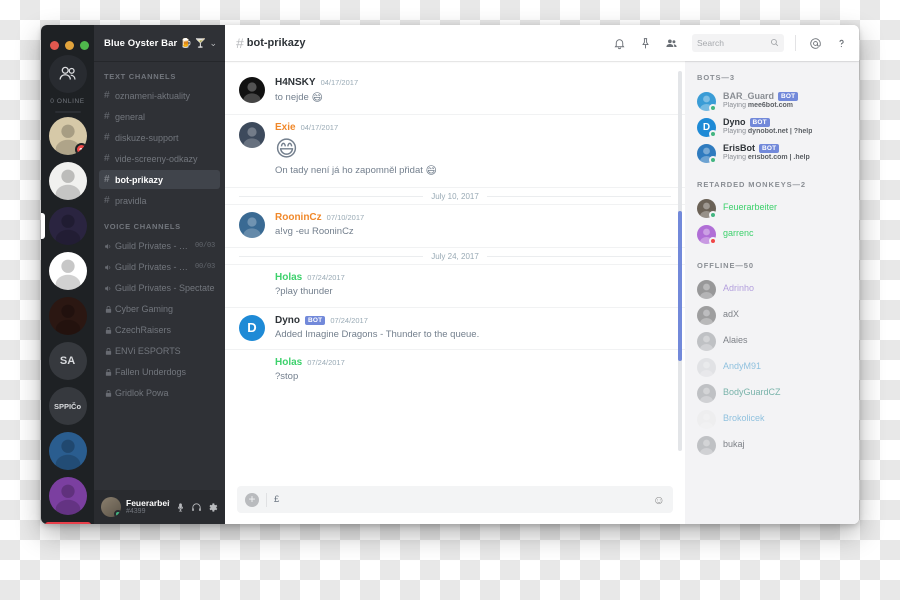 The width and height of the screenshot is (900, 600). What do you see at coordinates (841, 43) in the screenshot?
I see `help-icon` at bounding box center [841, 43].